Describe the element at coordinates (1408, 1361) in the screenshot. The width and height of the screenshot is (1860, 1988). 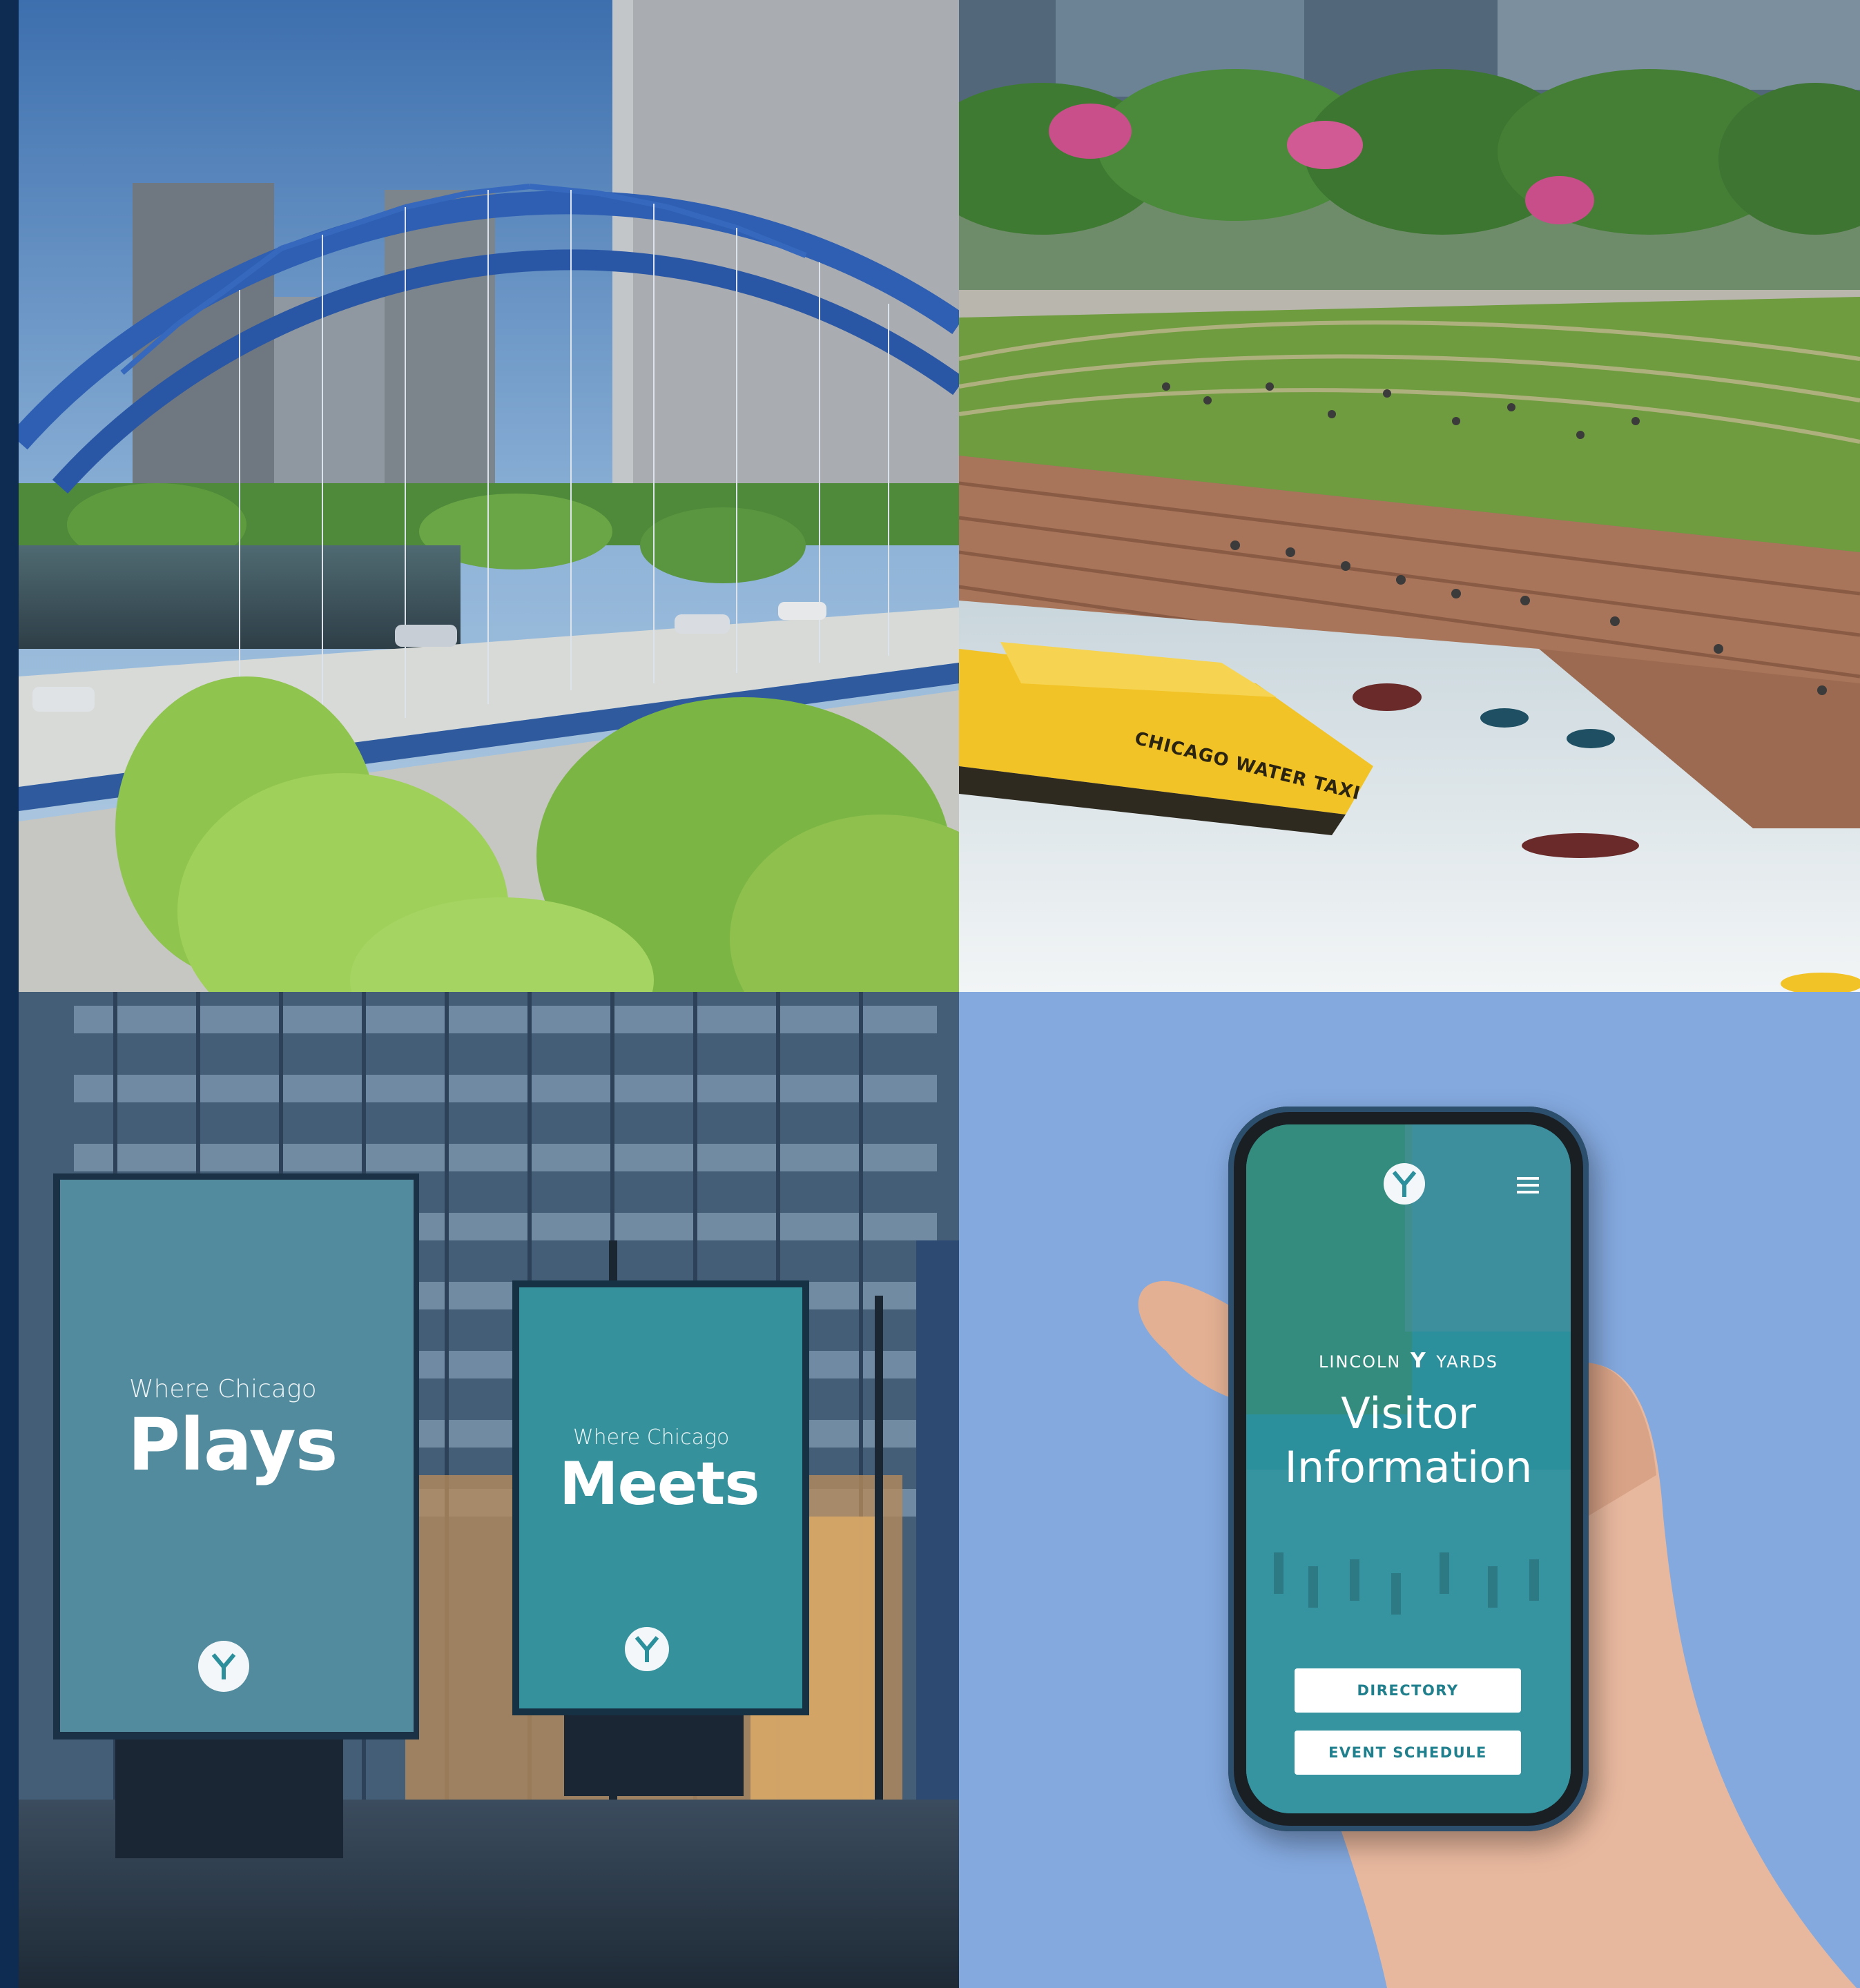
I see `brand-wordmark: LINCOLN Υ YARDS` at that location.